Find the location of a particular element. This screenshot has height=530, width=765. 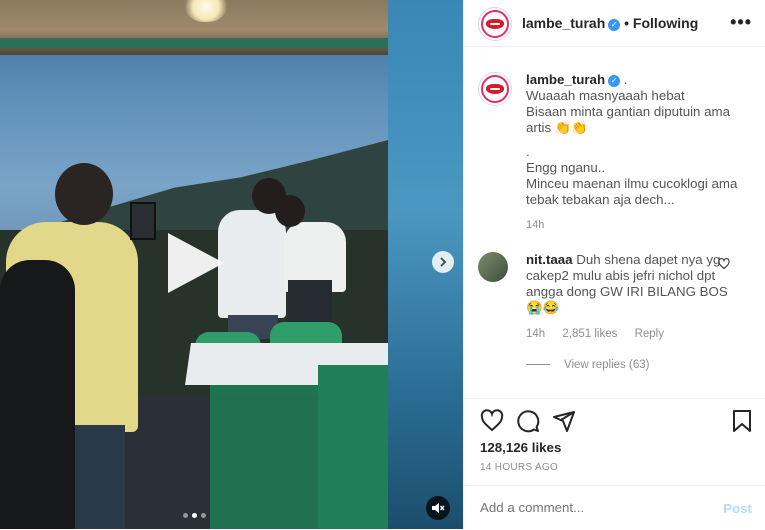

comment-time: 14h is located at coordinates (535, 334).